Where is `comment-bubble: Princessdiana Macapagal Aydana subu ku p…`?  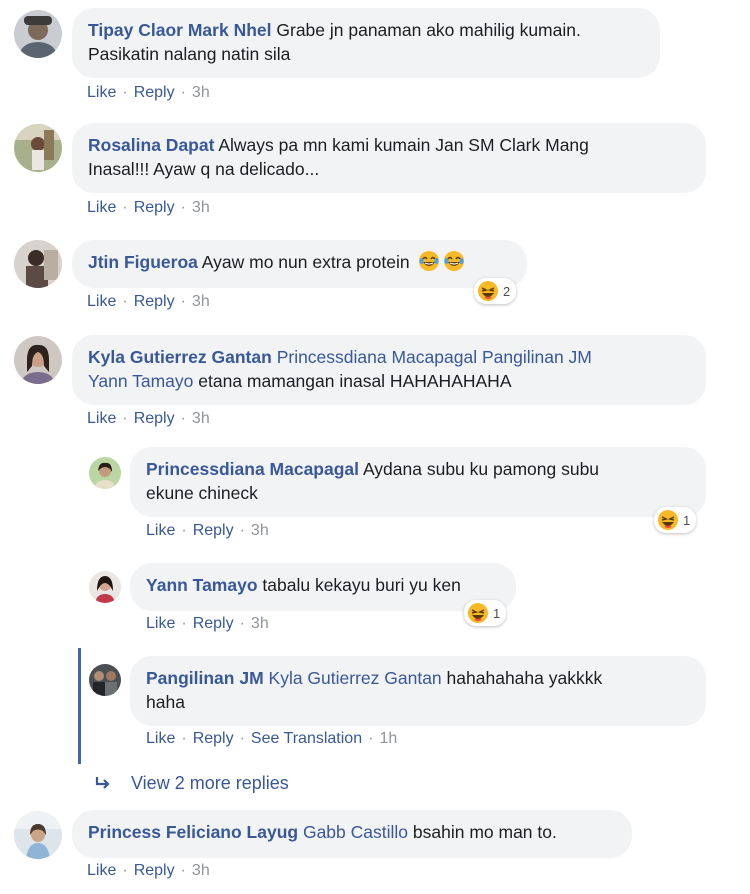 comment-bubble: Princessdiana Macapagal Aydana subu ku p… is located at coordinates (418, 482).